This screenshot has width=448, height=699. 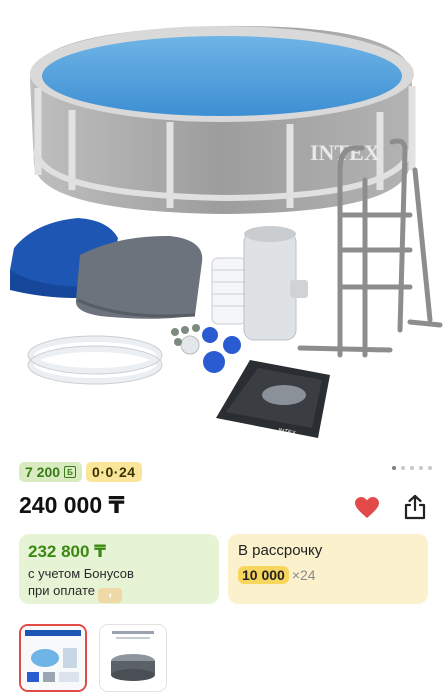 I want to click on installment-card: В рассрочку 10 000 ×24, so click(x=328, y=569).